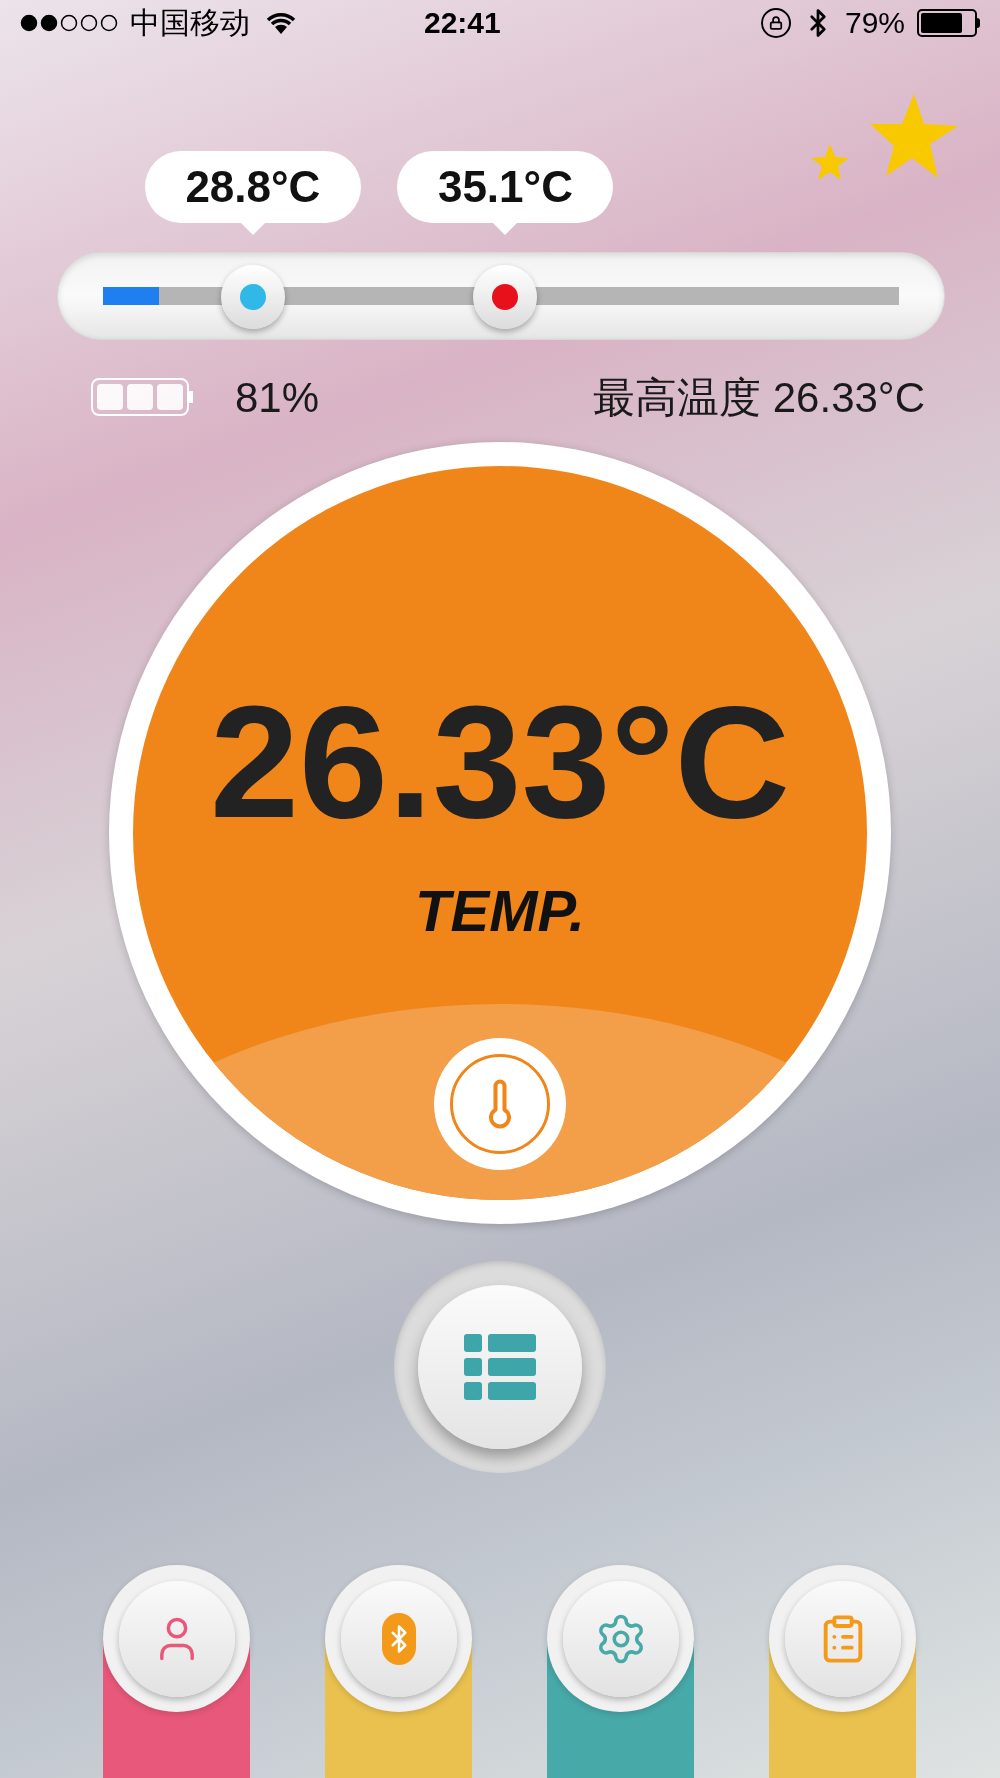  I want to click on list-button, so click(500, 1367).